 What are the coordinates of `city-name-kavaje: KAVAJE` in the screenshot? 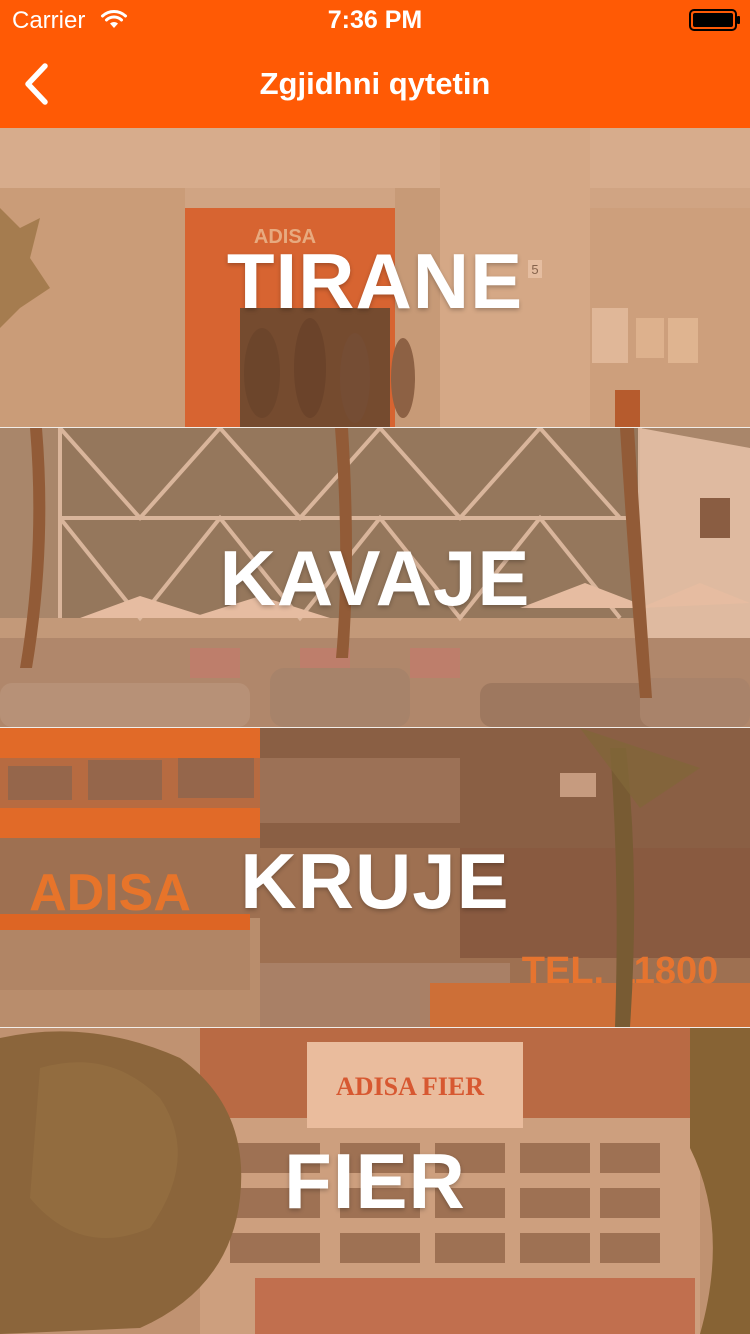 It's located at (375, 578).